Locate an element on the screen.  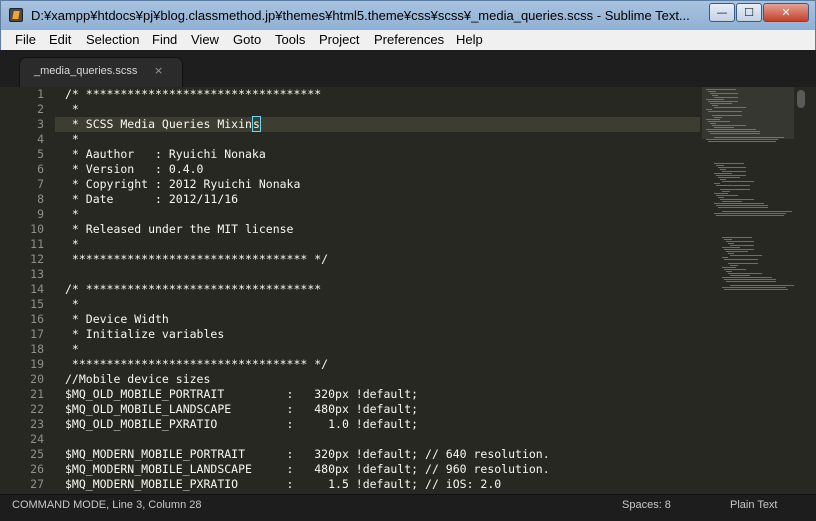
maximize-button: ☐ is located at coordinates (749, 12).